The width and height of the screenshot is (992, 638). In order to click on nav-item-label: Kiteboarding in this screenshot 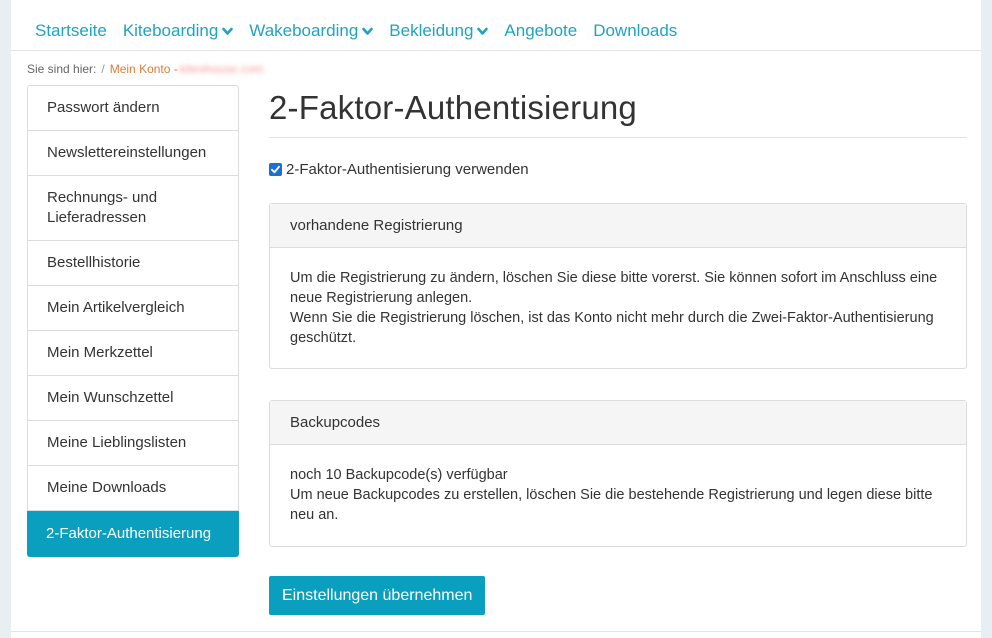, I will do `click(170, 30)`.